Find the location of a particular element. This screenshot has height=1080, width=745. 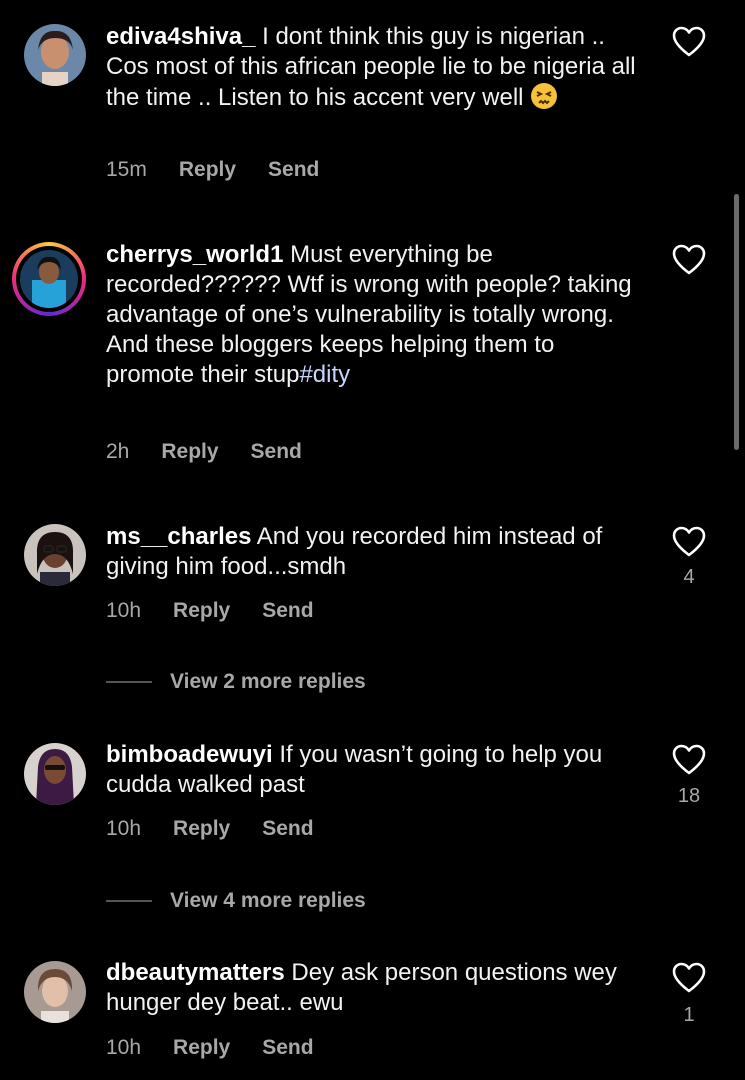

comment-meta: 15m Reply Send is located at coordinates (212, 170).